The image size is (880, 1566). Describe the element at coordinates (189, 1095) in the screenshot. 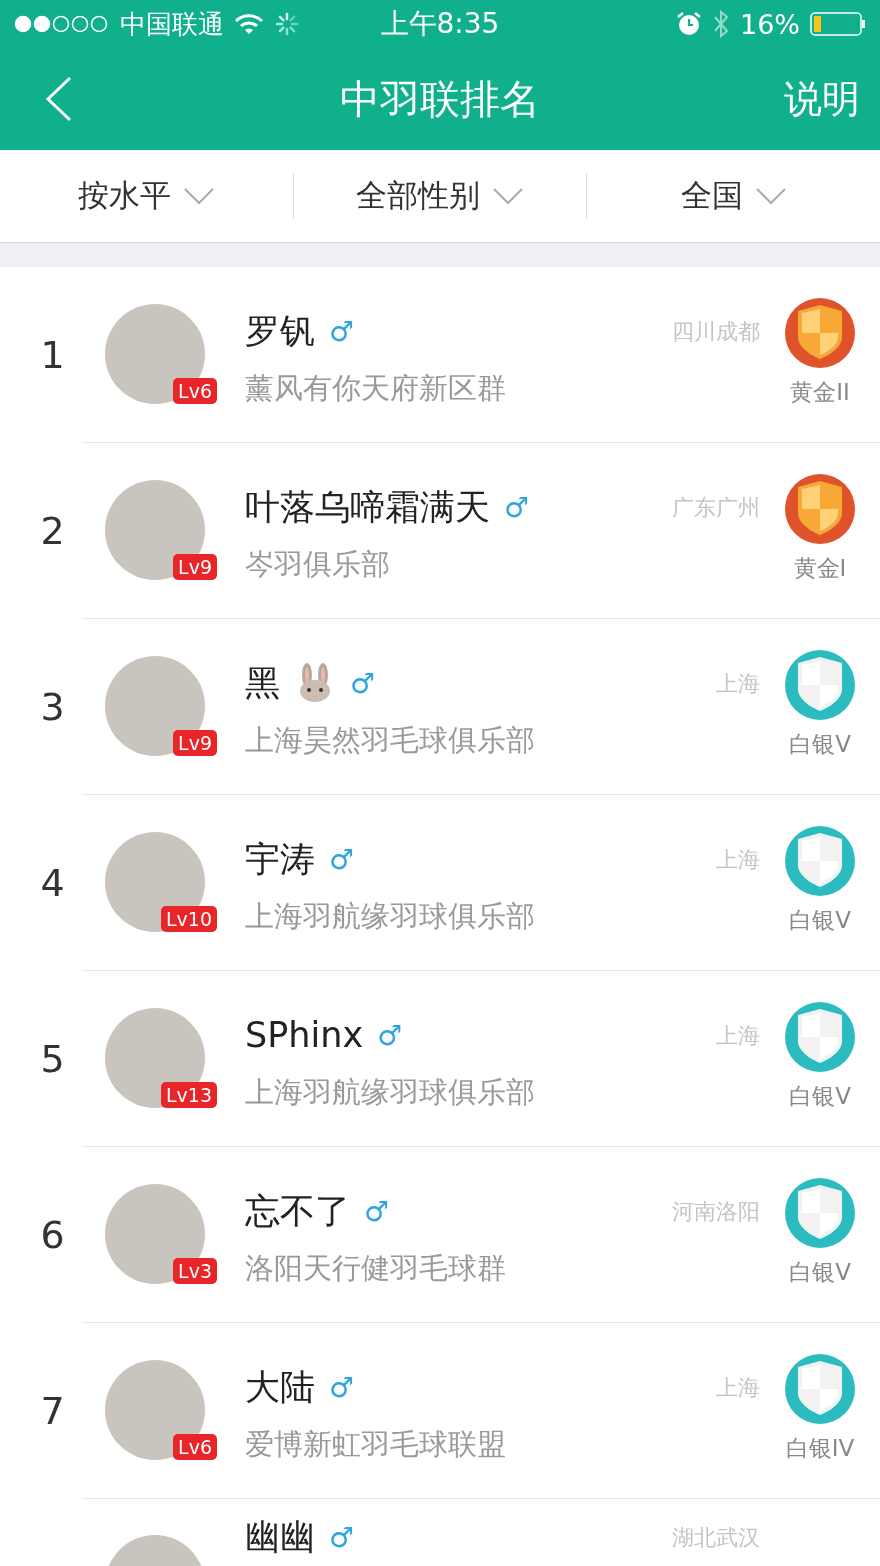

I see `level-badge: Lv13` at that location.